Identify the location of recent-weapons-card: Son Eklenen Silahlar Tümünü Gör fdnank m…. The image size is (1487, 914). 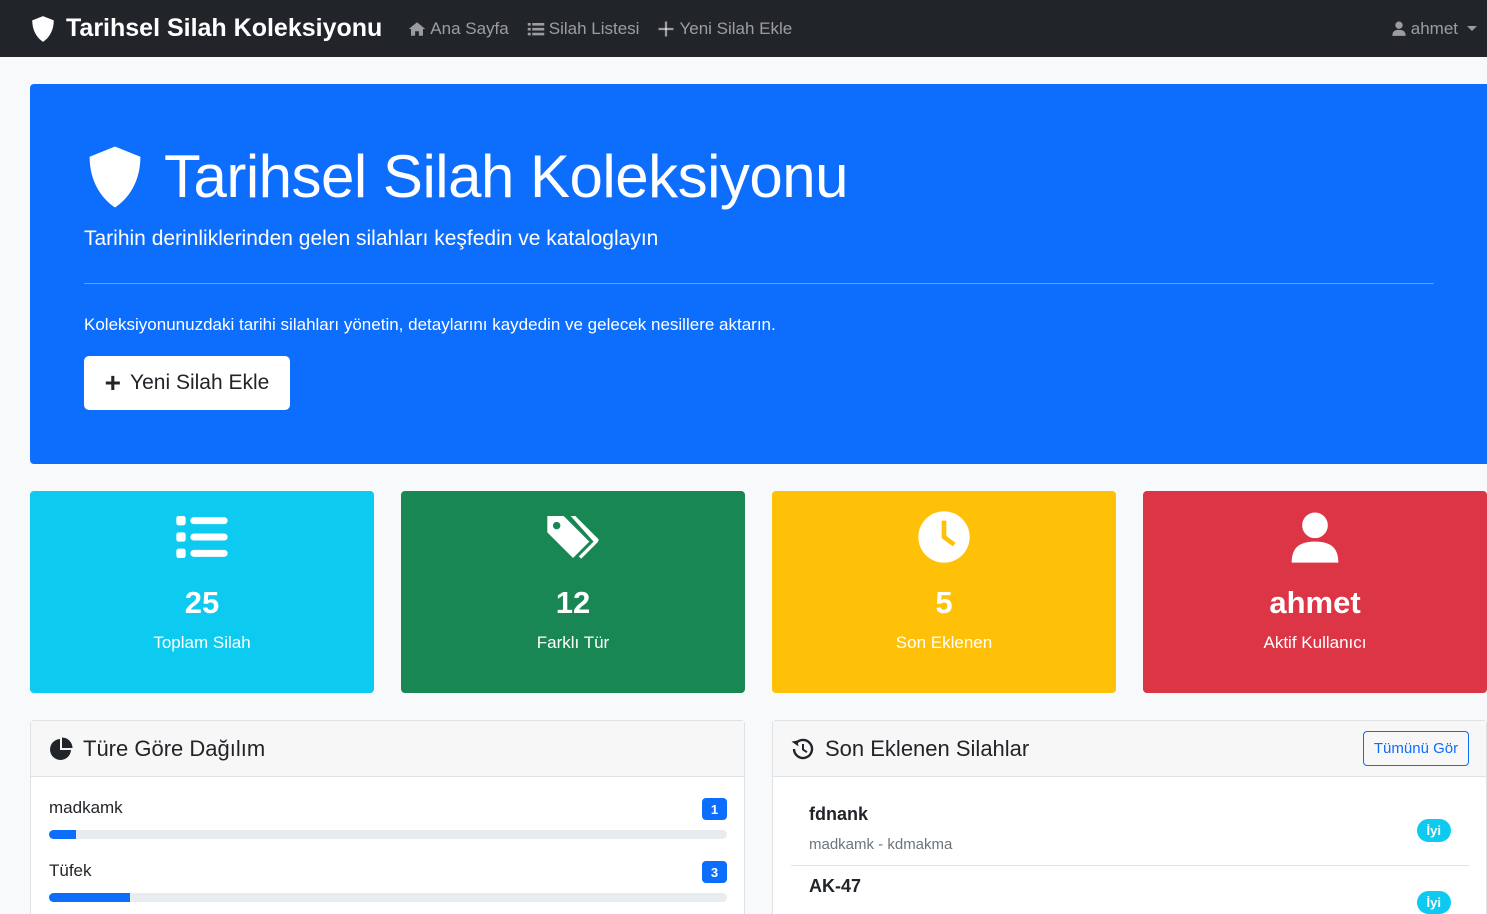
(1129, 817).